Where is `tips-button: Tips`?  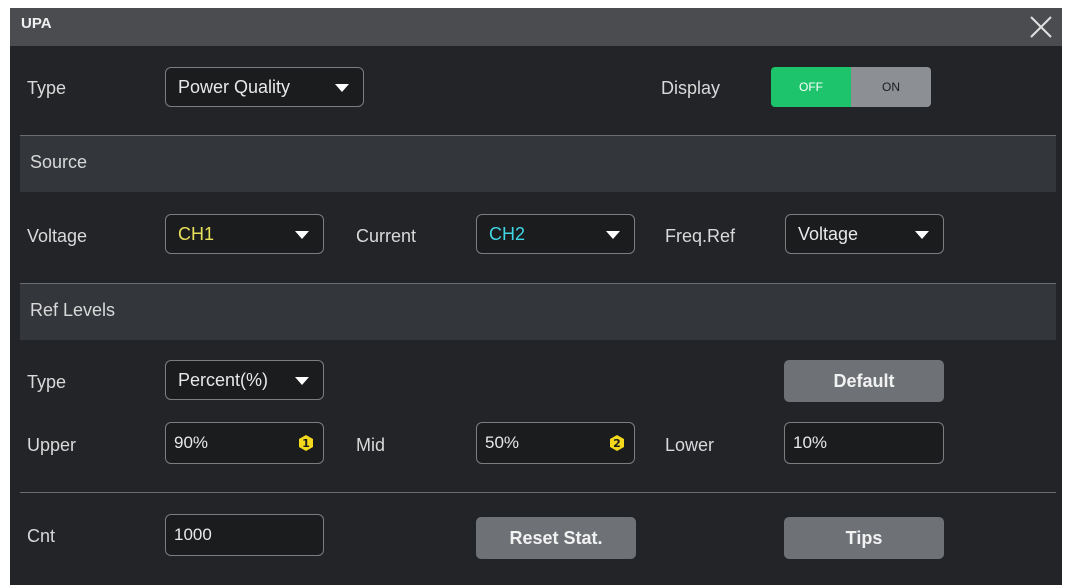
tips-button: Tips is located at coordinates (864, 538).